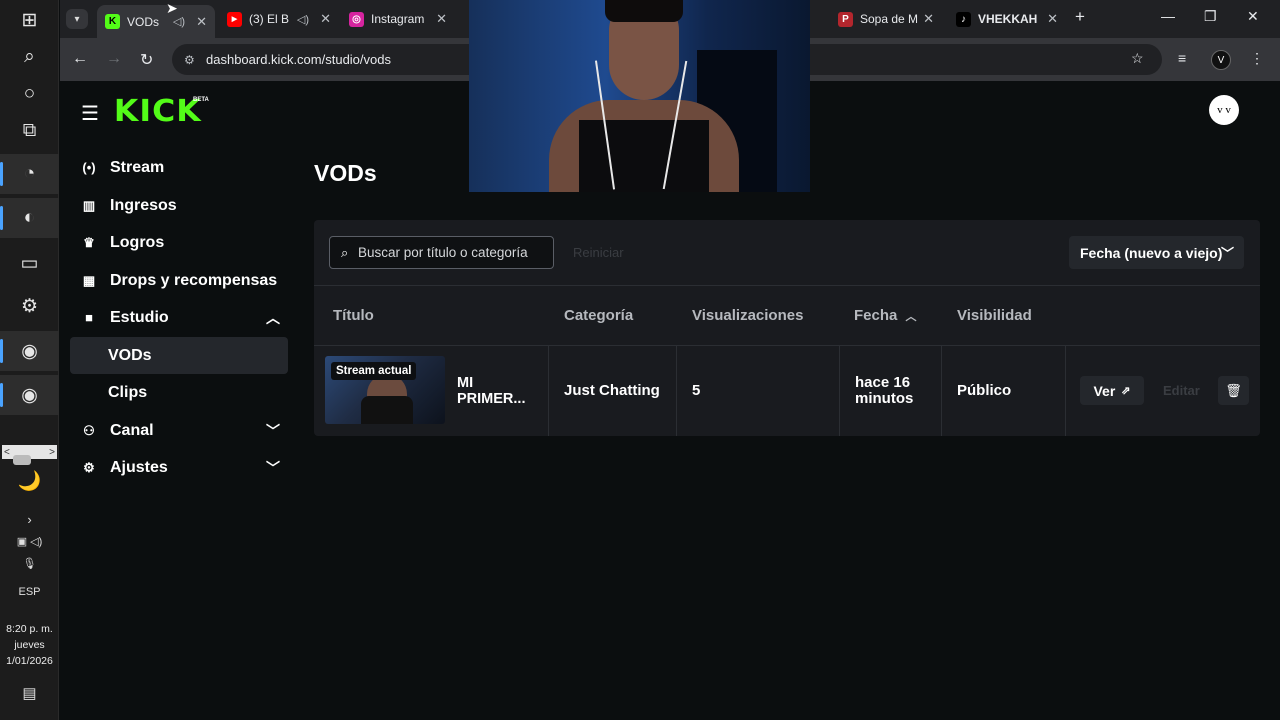  I want to click on sidebar-item-drops: ▦ Drops y recompensas, so click(179, 280).